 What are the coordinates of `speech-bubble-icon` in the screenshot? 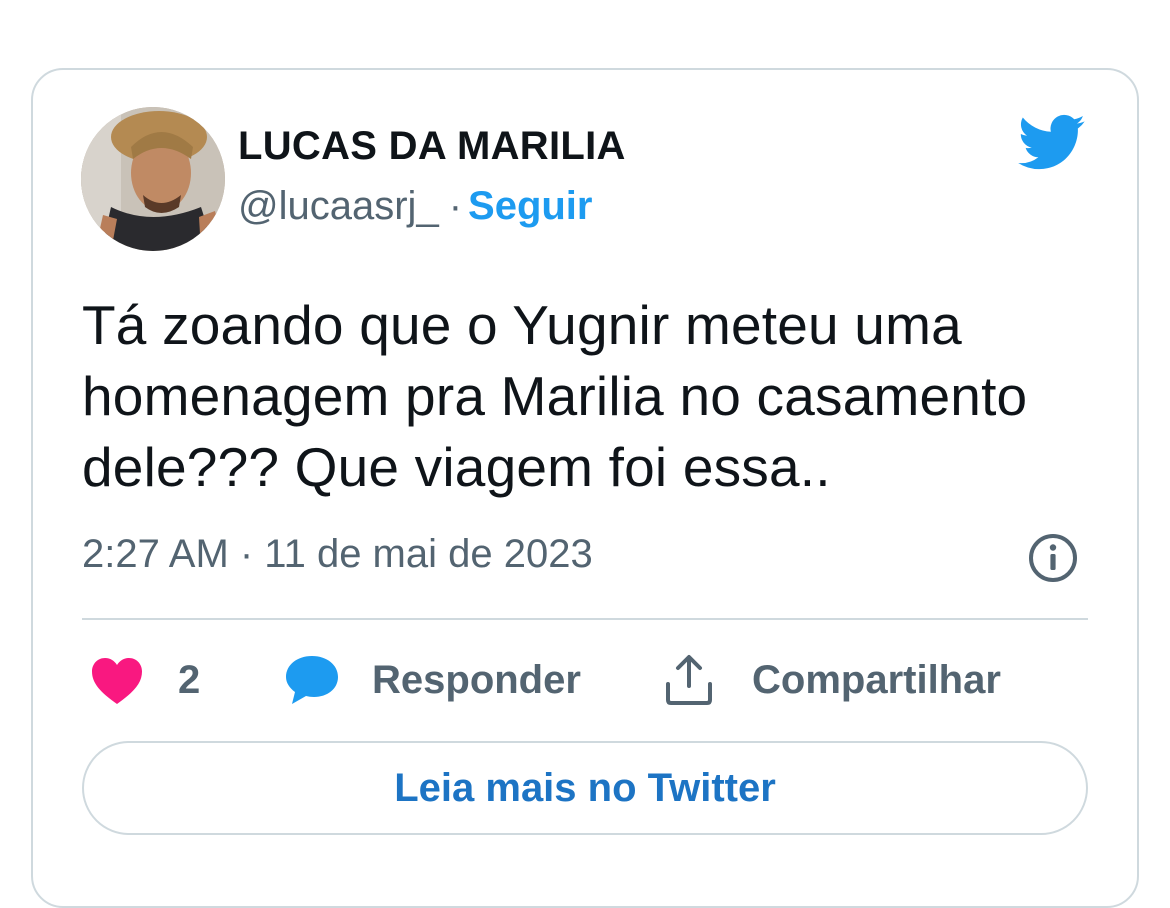 It's located at (312, 680).